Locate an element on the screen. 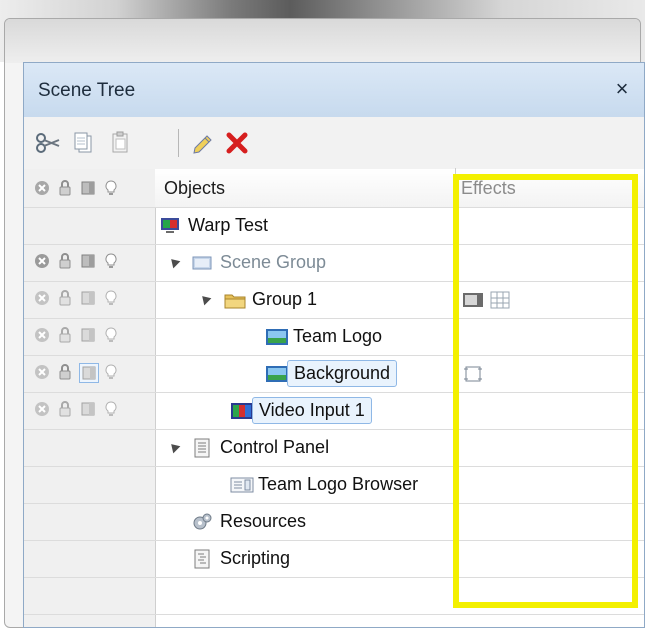 This screenshot has height=632, width=645. panel-titlebar: Scene Tree × is located at coordinates (334, 90).